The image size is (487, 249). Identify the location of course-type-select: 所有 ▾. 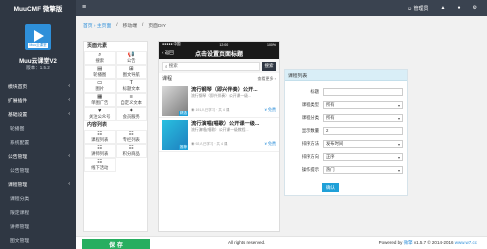
(363, 104).